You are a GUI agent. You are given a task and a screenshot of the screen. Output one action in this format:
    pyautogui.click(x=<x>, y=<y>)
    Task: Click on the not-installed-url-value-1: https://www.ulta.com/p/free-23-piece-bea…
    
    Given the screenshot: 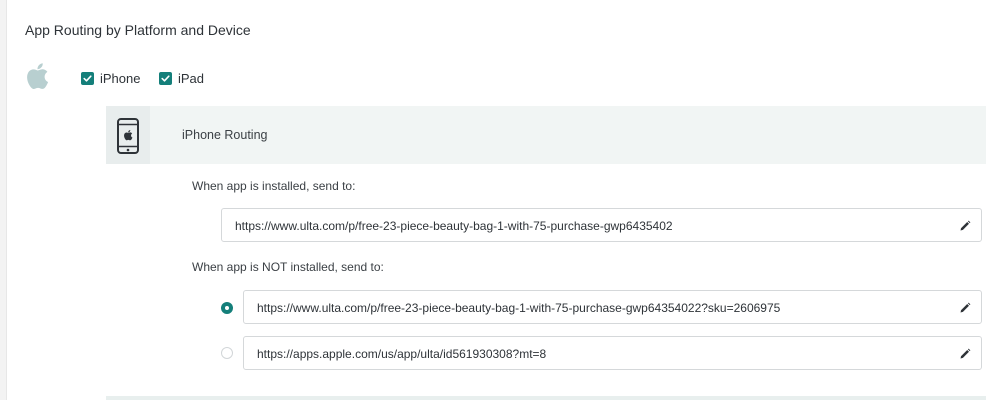 What is the action you would take?
    pyautogui.click(x=519, y=308)
    